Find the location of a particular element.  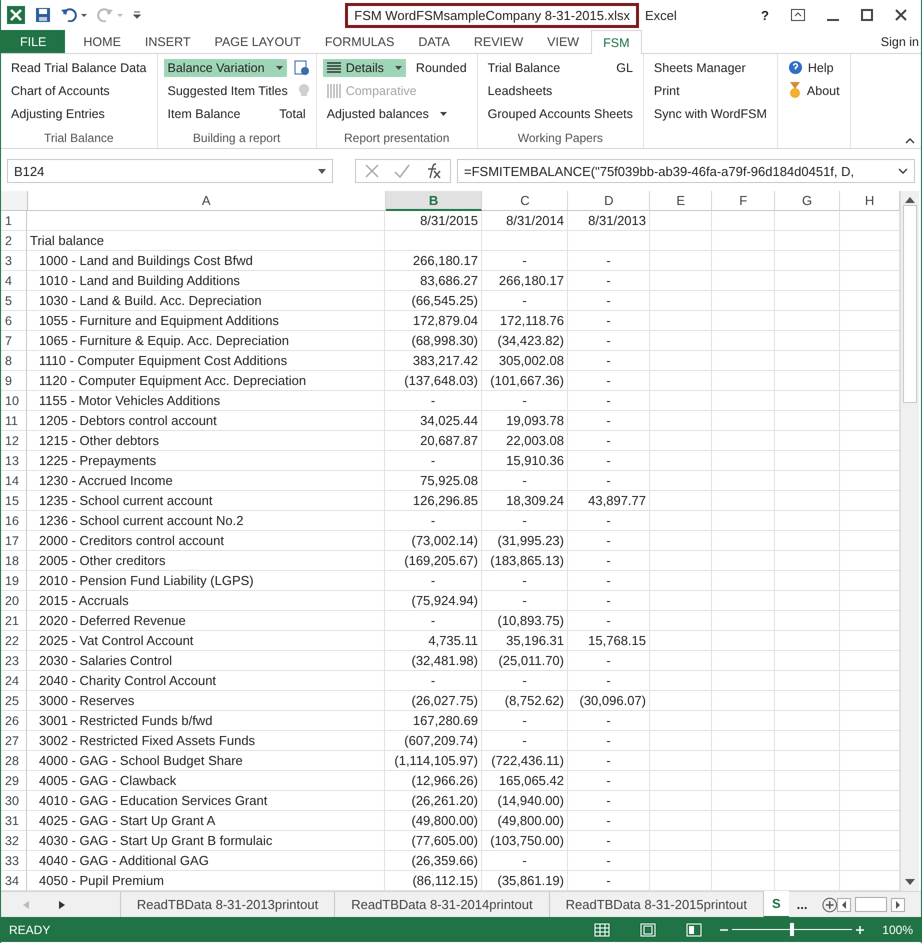

ribbon-button: Print is located at coordinates (667, 91).